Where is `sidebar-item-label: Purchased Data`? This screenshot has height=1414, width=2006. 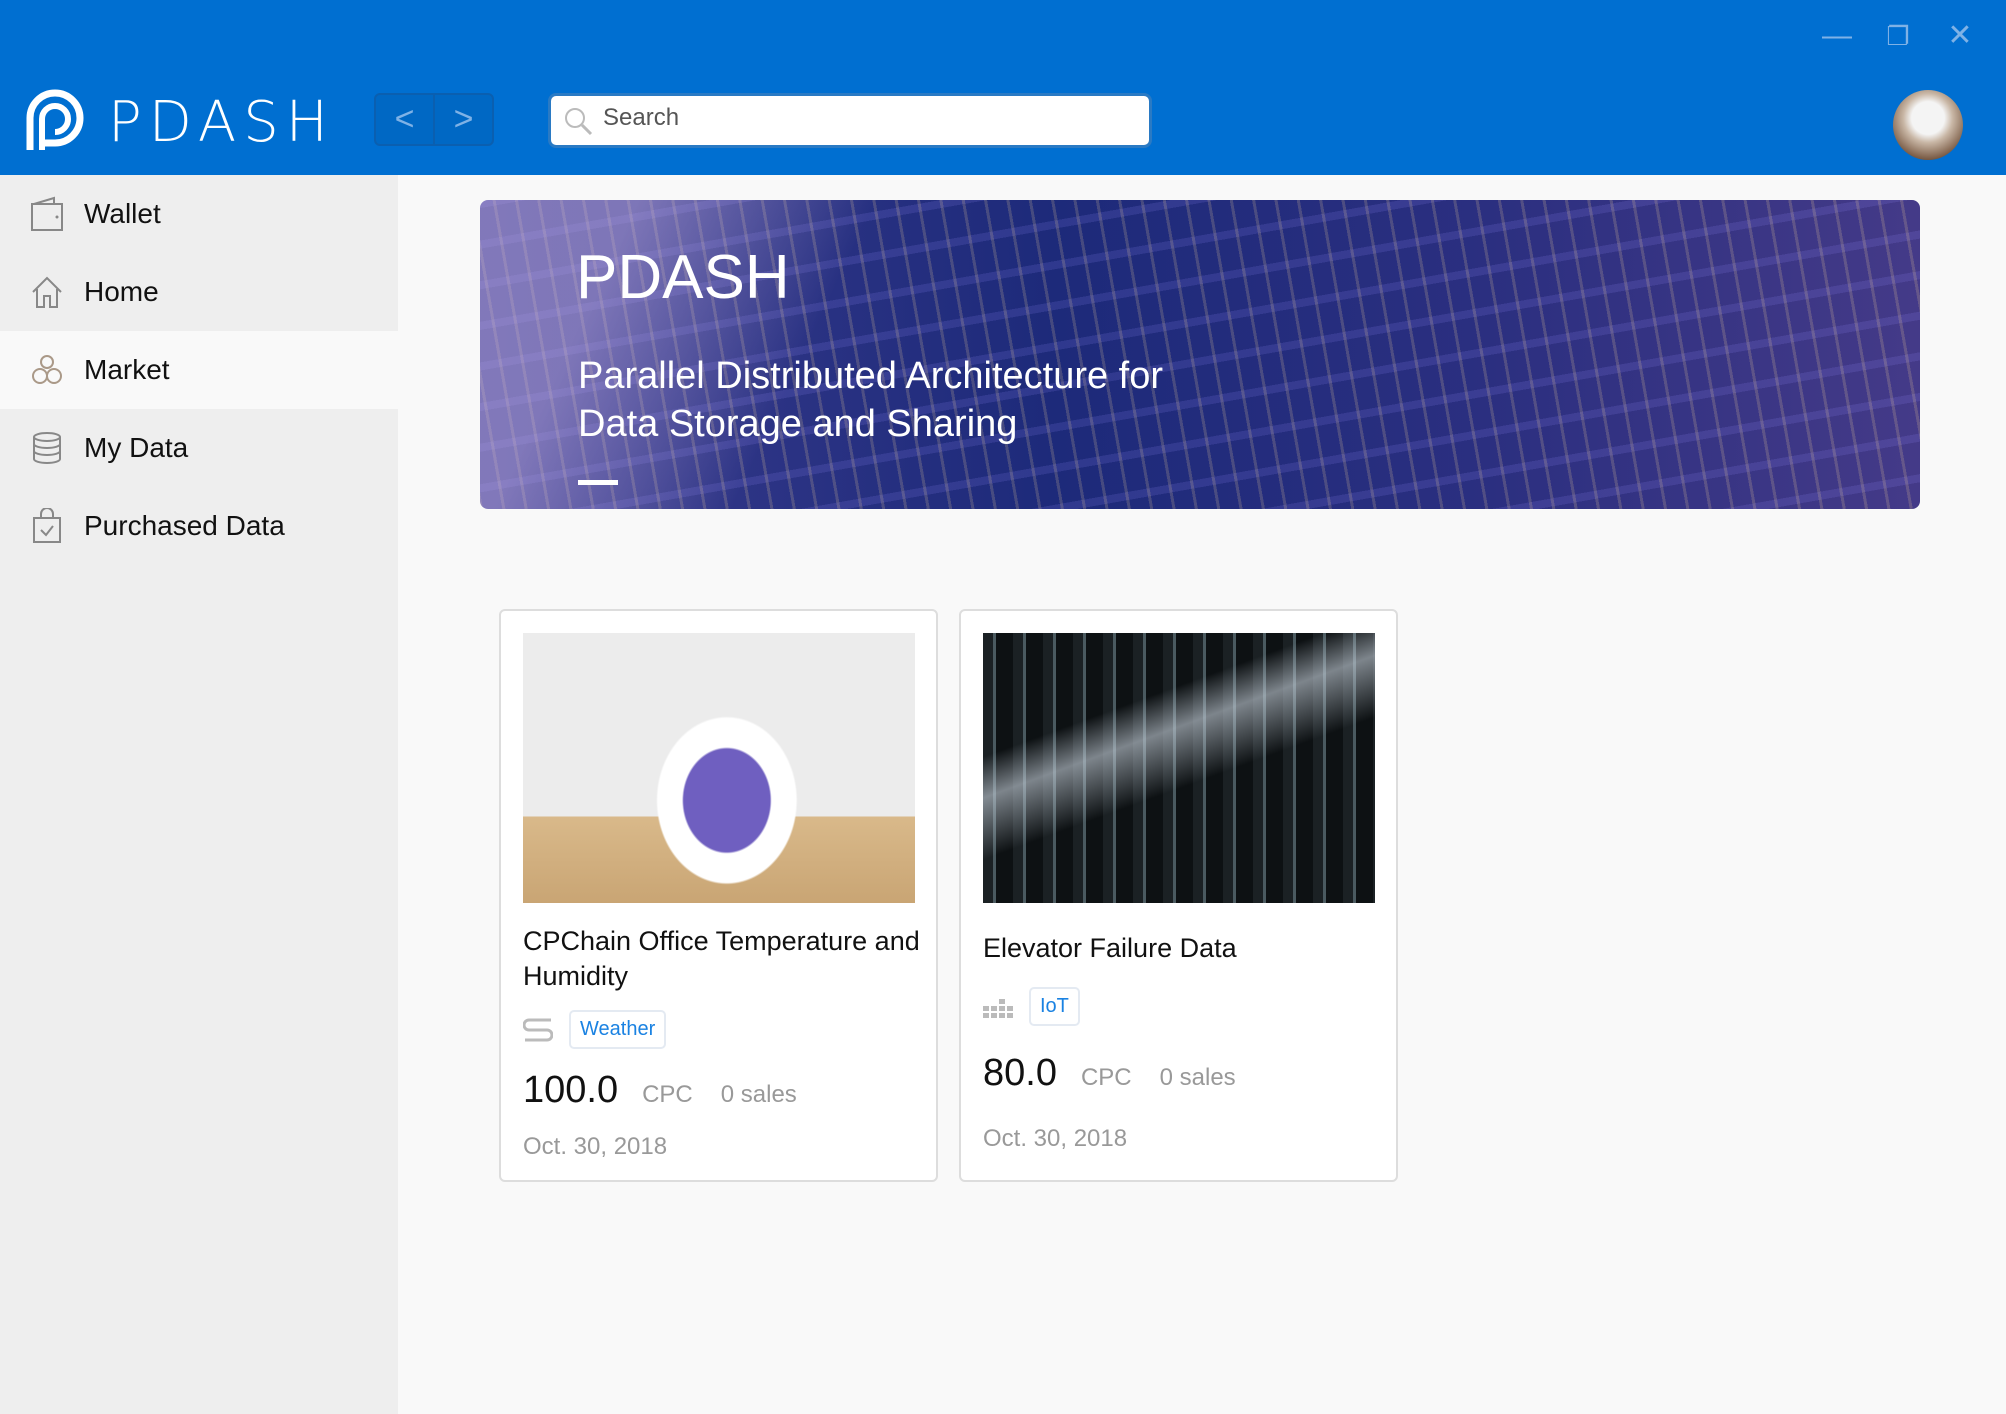 sidebar-item-label: Purchased Data is located at coordinates (184, 525).